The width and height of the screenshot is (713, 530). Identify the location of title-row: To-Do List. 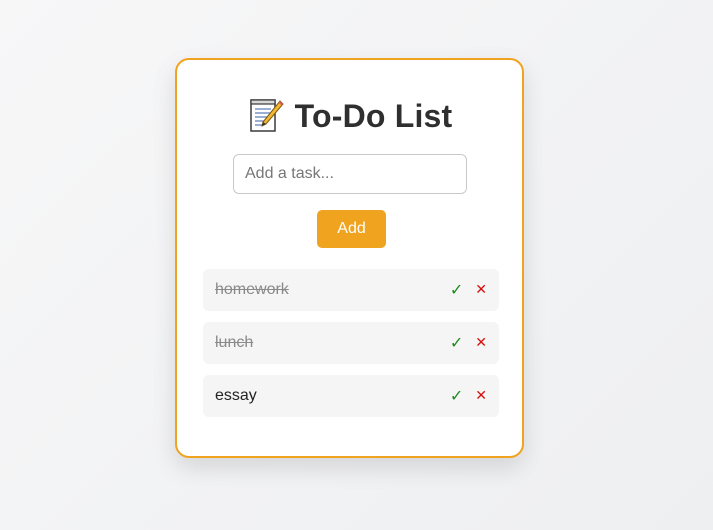
(349, 116).